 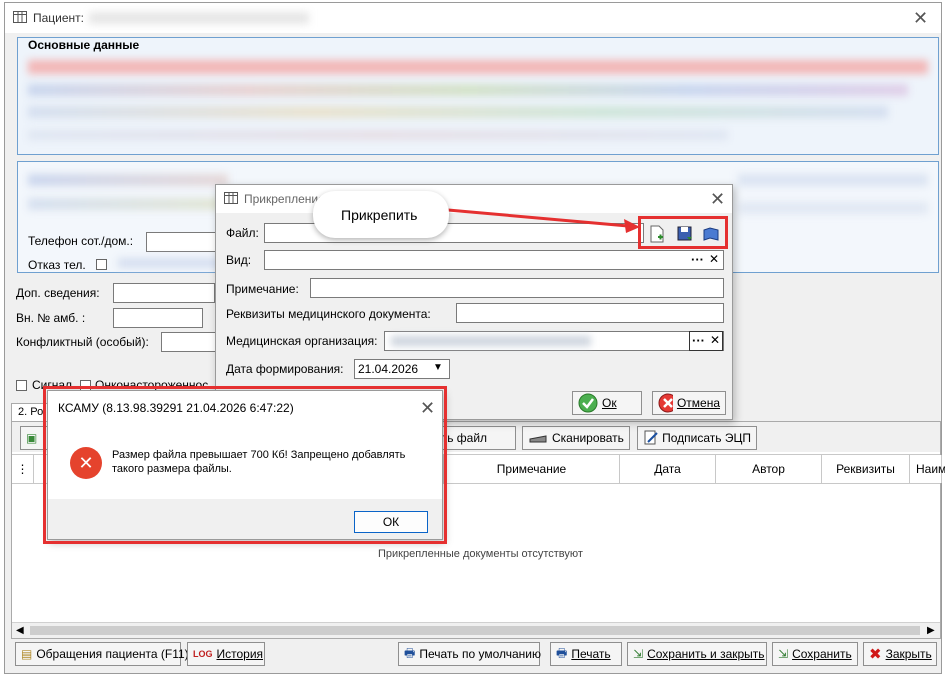 I want to click on callout-arrow, so click(x=543, y=220).